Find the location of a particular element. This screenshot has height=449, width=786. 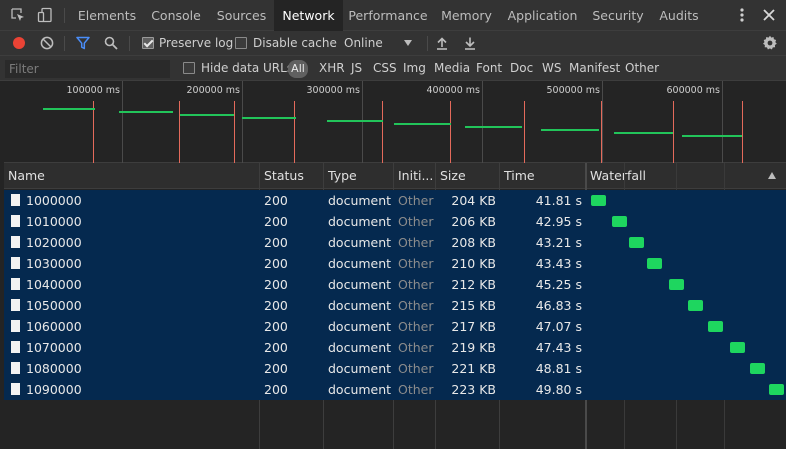

throttling-value: Online is located at coordinates (363, 43).